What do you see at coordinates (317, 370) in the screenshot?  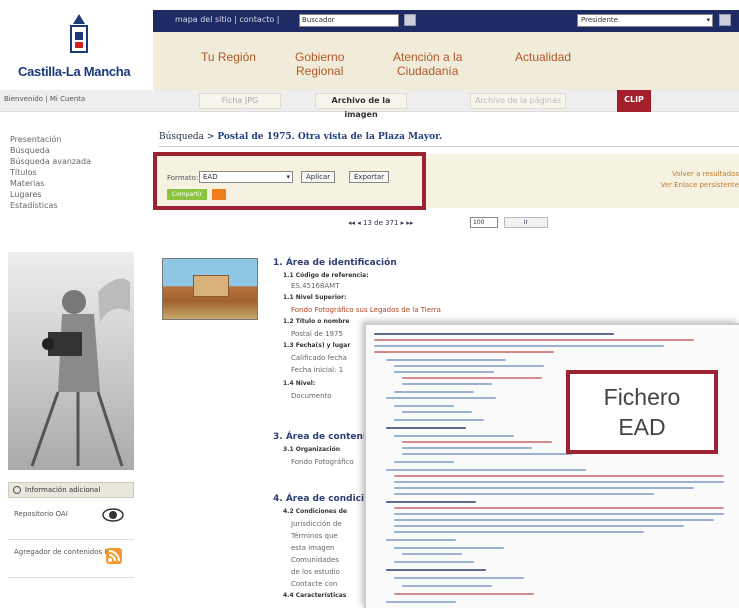 I see `field-value: Fecha inicial: 1` at bounding box center [317, 370].